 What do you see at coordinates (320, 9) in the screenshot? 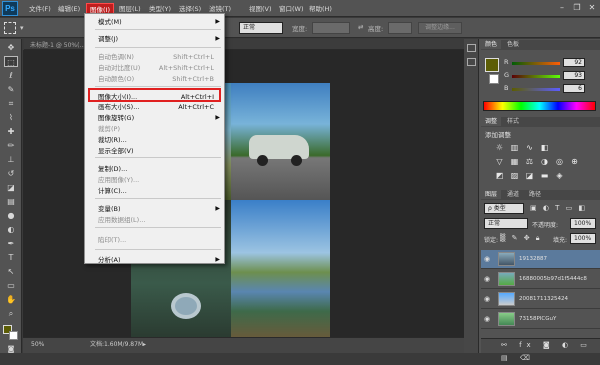
I see `menu-help: 帮助(H)` at bounding box center [320, 9].